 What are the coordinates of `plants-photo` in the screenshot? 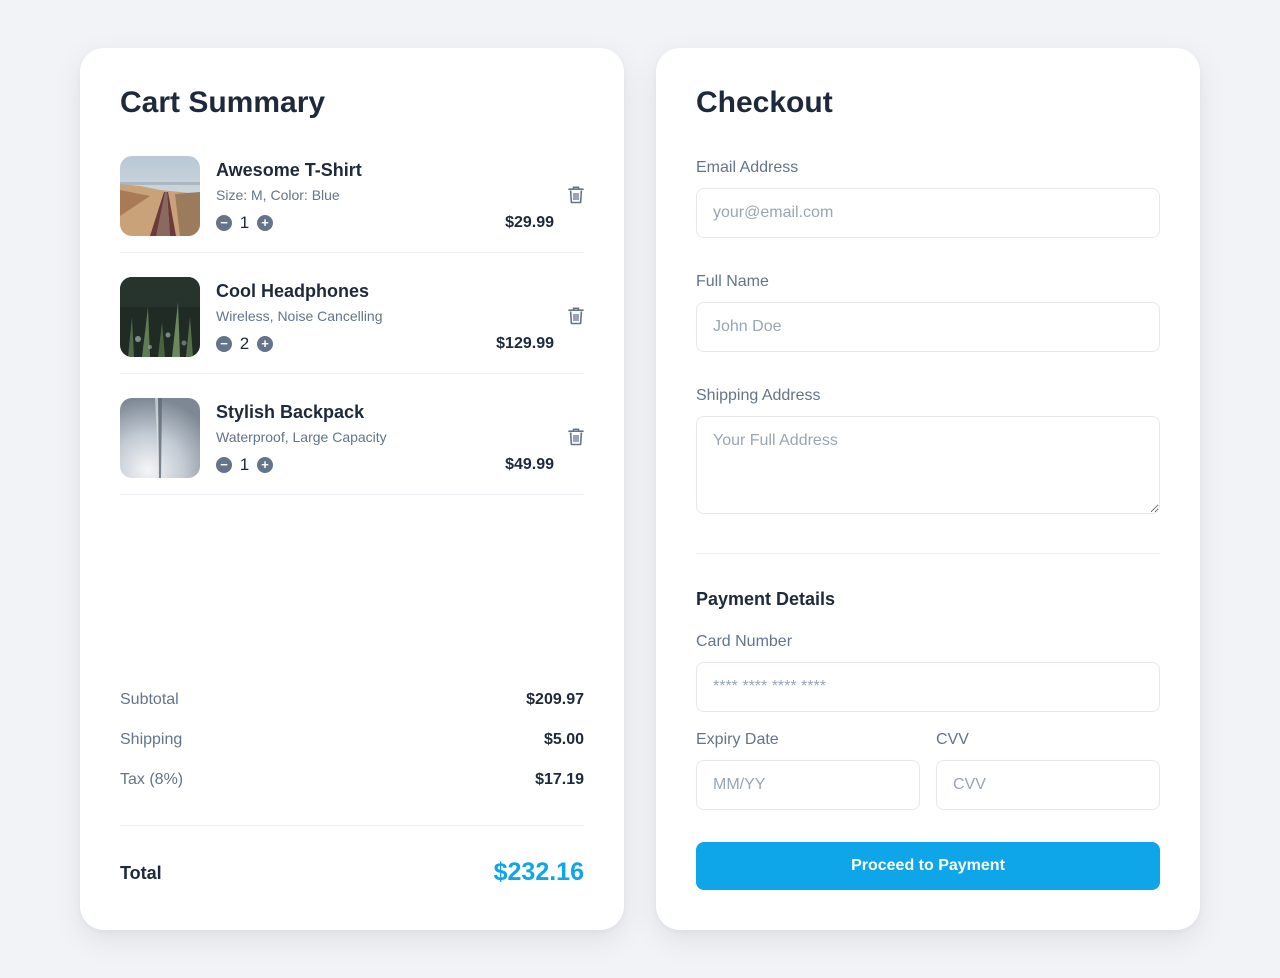 It's located at (160, 317).